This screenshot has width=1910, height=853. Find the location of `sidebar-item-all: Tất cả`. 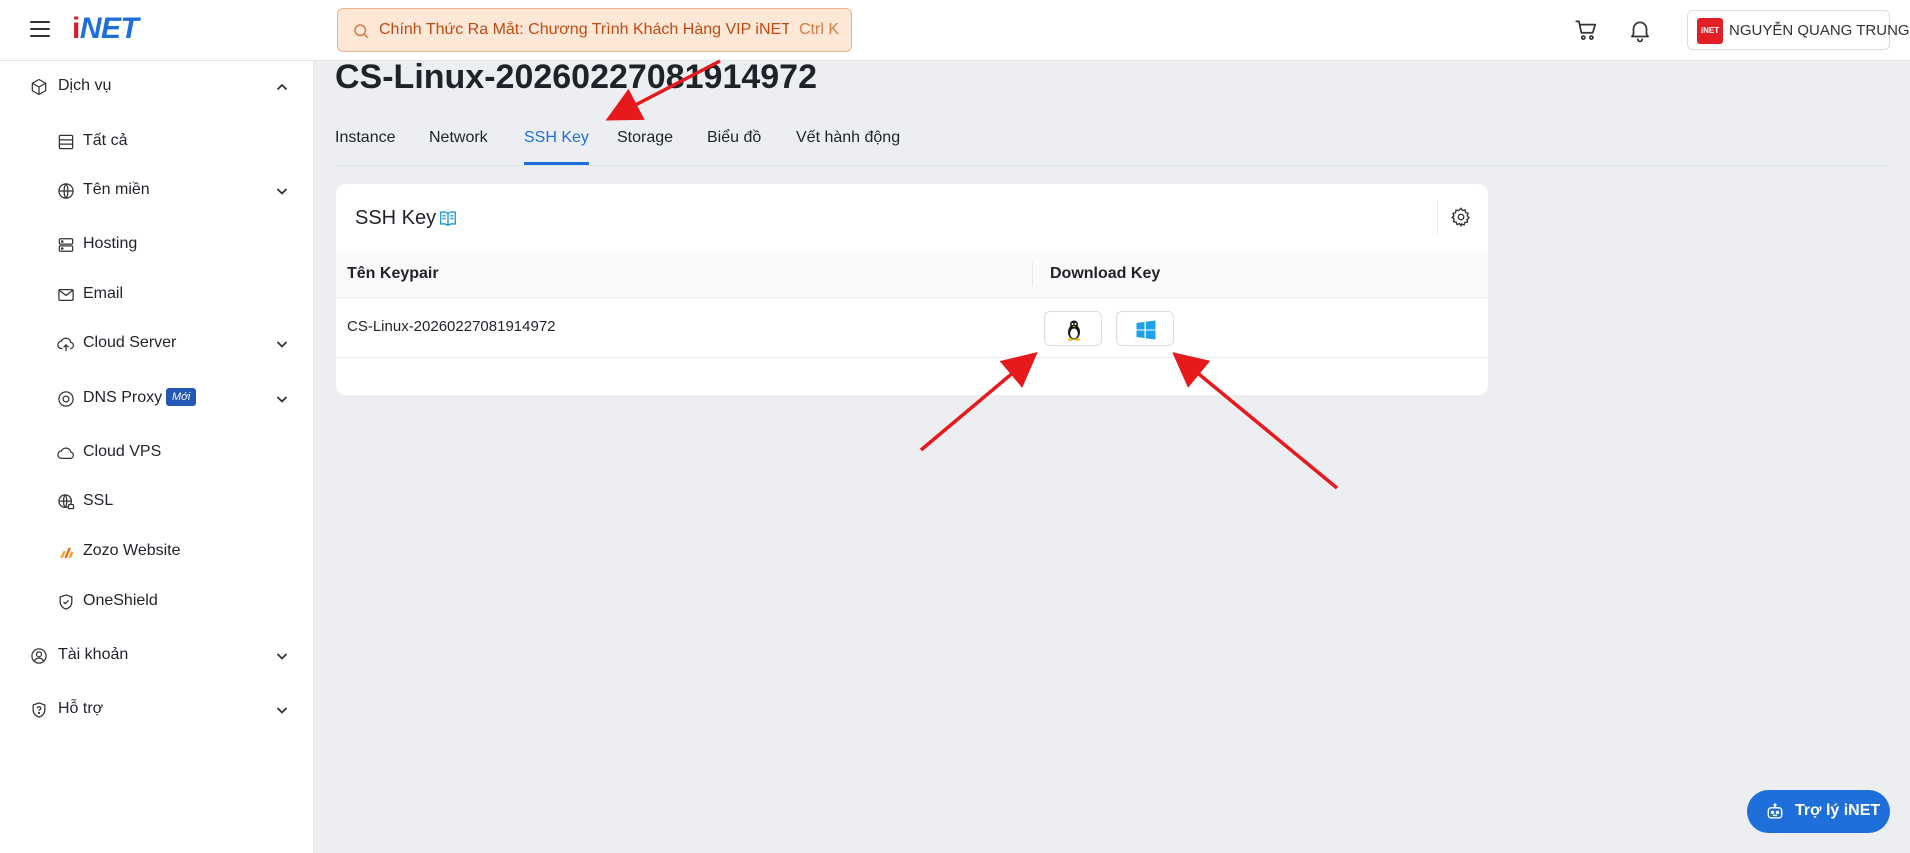

sidebar-item-all: Tất cả is located at coordinates (157, 142).